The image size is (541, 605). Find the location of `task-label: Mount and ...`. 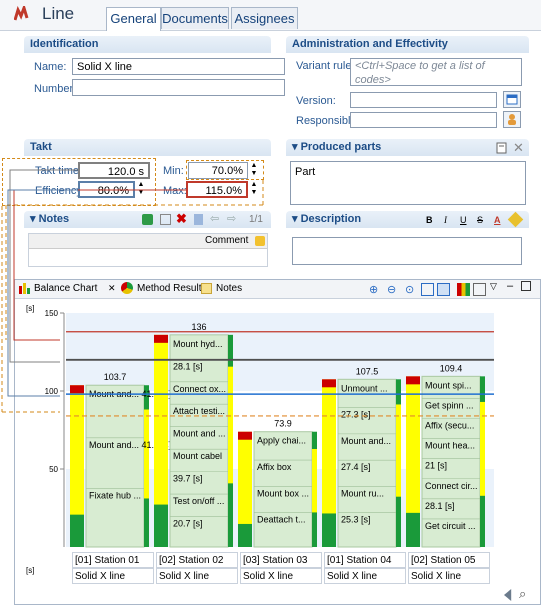

task-label: Mount and ... is located at coordinates (199, 434).